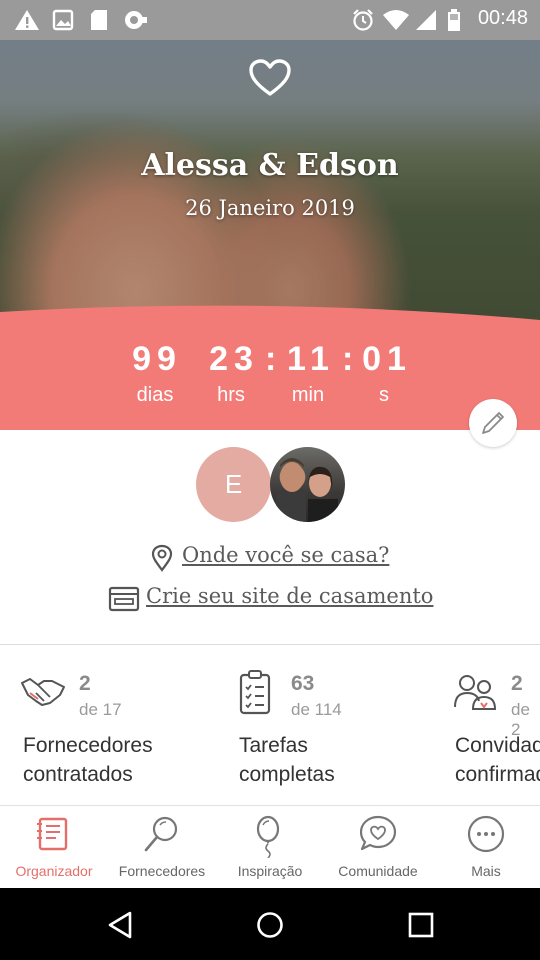 The height and width of the screenshot is (960, 540). I want to click on user-avatar: E, so click(233, 484).